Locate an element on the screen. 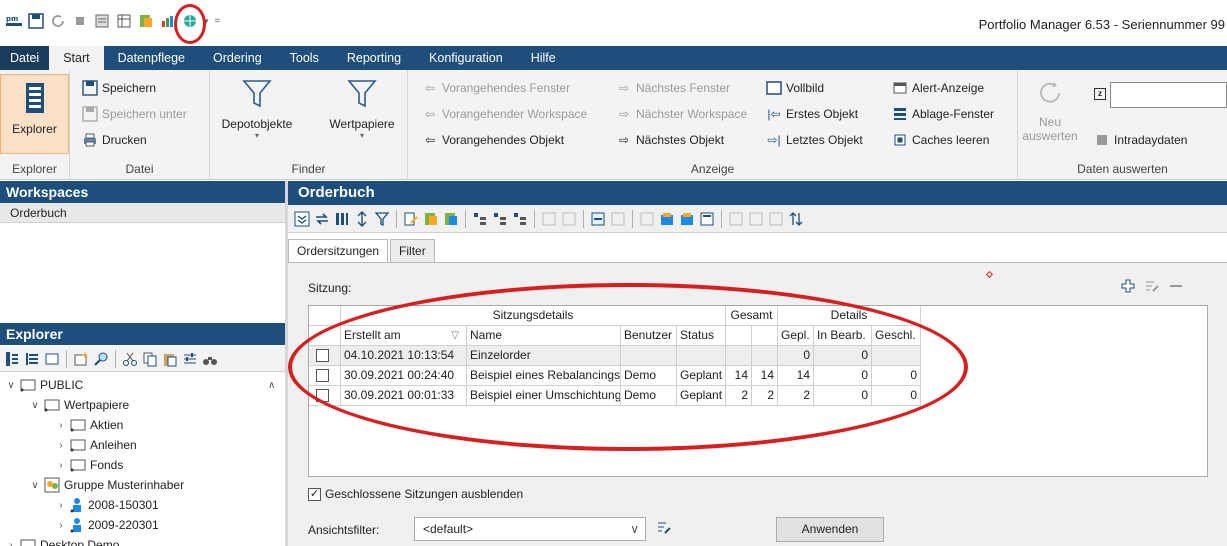  intraday-button: Intradaydaten is located at coordinates (1140, 140).